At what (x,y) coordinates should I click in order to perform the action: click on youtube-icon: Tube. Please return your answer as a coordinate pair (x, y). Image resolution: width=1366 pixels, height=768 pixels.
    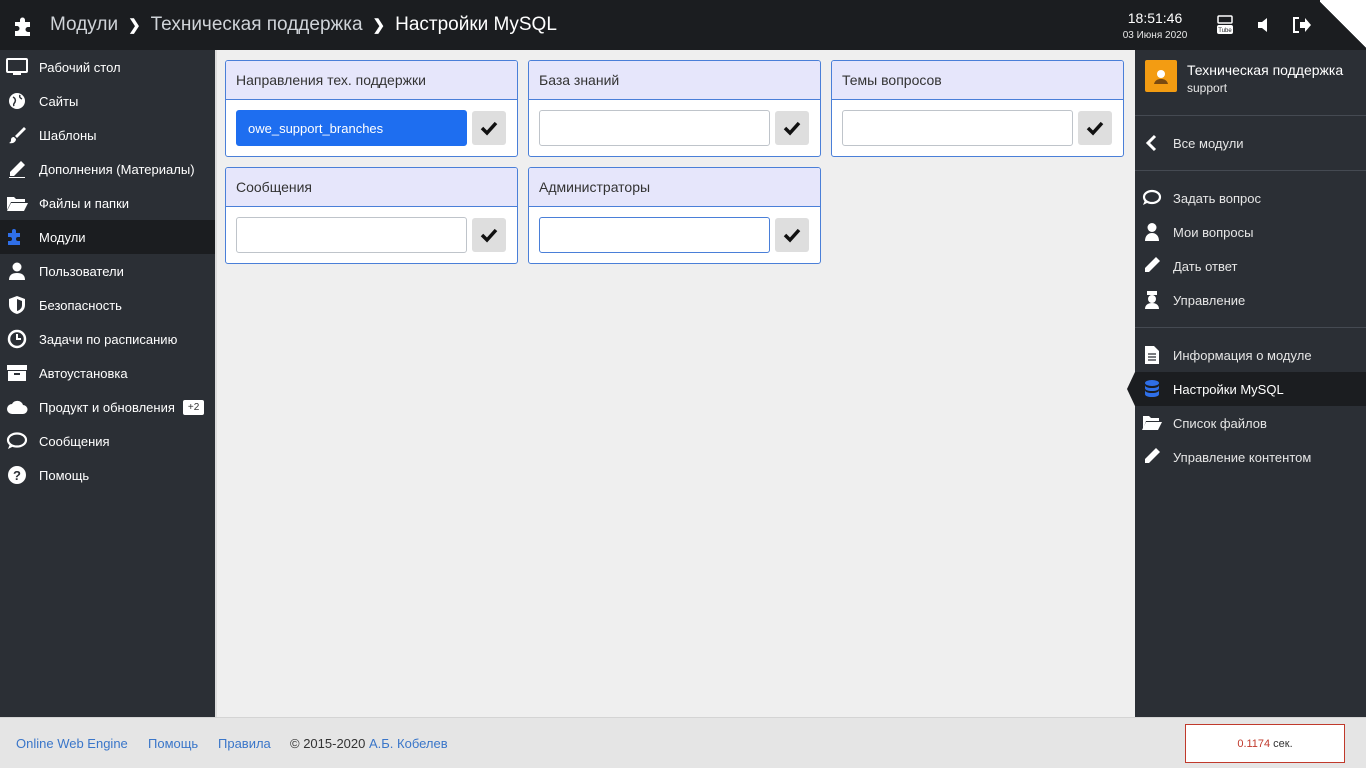
    Looking at the image, I should click on (1225, 25).